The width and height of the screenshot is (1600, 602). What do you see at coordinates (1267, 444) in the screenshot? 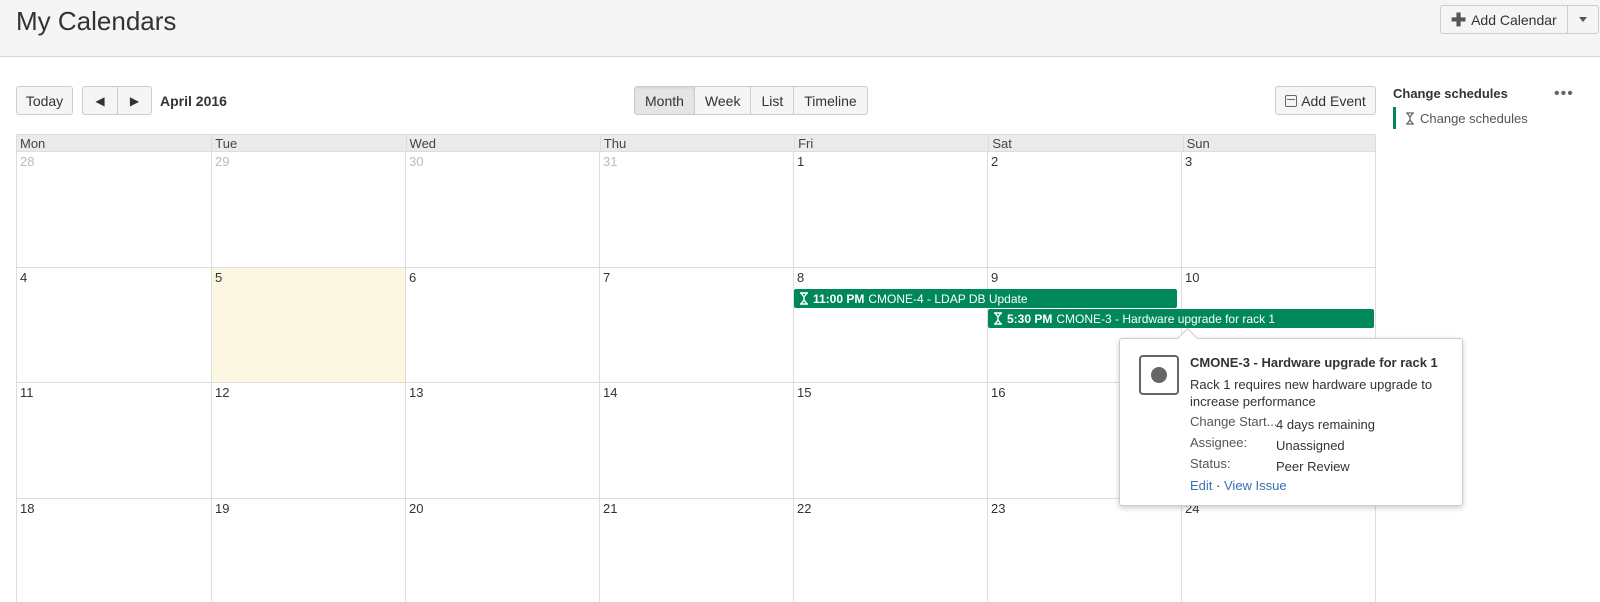
I see `popup-row-assignee: Assignee: Unassigned` at bounding box center [1267, 444].